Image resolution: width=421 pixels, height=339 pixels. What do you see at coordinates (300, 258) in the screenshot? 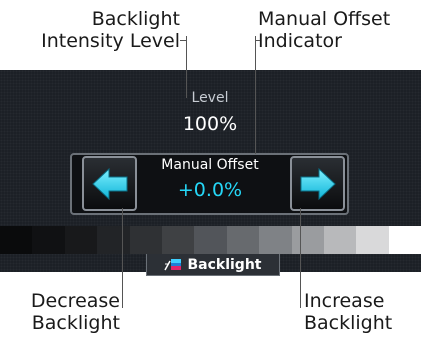
I see `increase-leader-v` at bounding box center [300, 258].